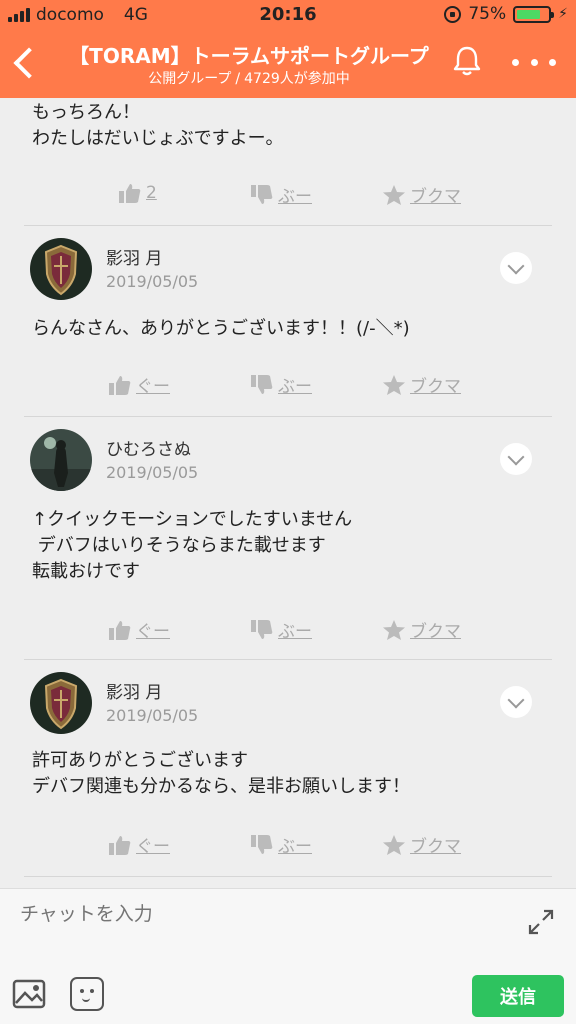  Describe the element at coordinates (151, 193) in the screenshot. I see `like-count: 2` at that location.